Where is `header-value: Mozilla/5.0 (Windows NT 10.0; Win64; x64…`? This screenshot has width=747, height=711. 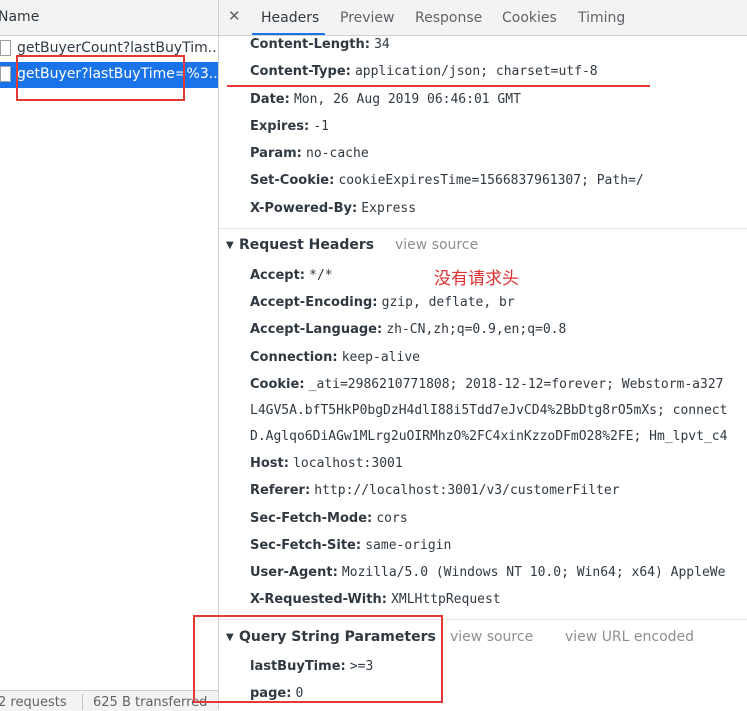 header-value: Mozilla/5.0 (Windows NT 10.0; Win64; x64… is located at coordinates (533, 572).